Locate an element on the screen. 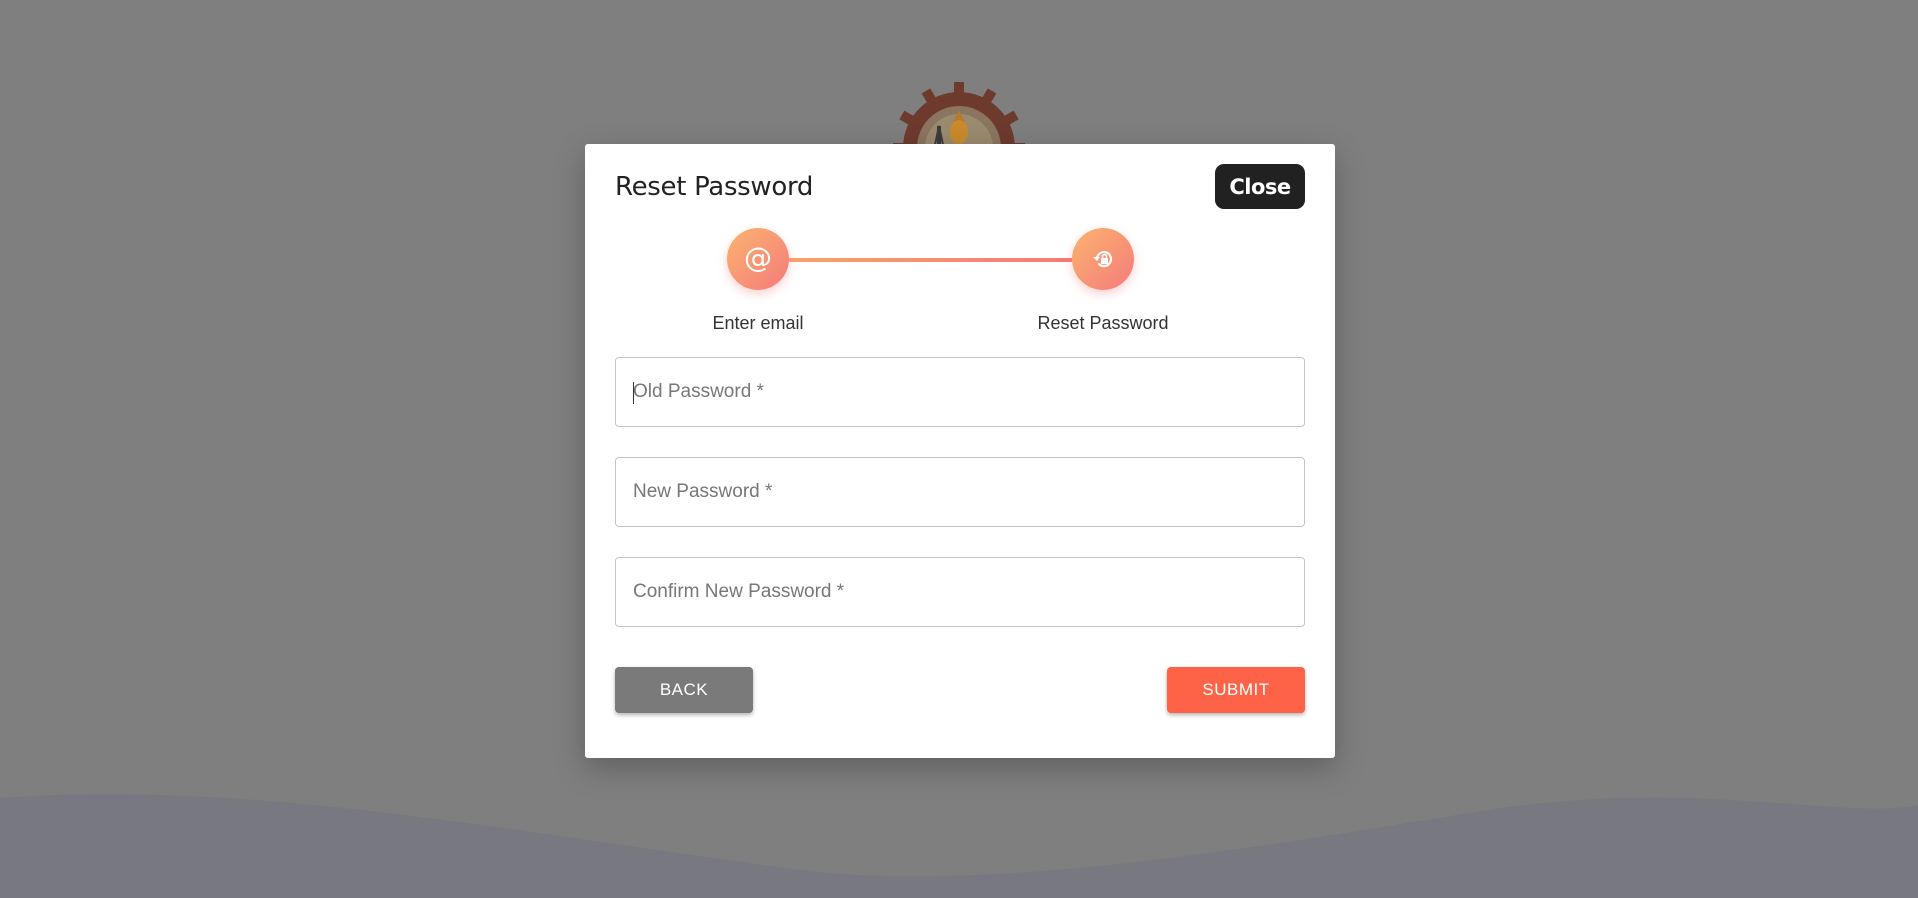 Image resolution: width=1918 pixels, height=898 pixels. confirm-password-input is located at coordinates (960, 592).